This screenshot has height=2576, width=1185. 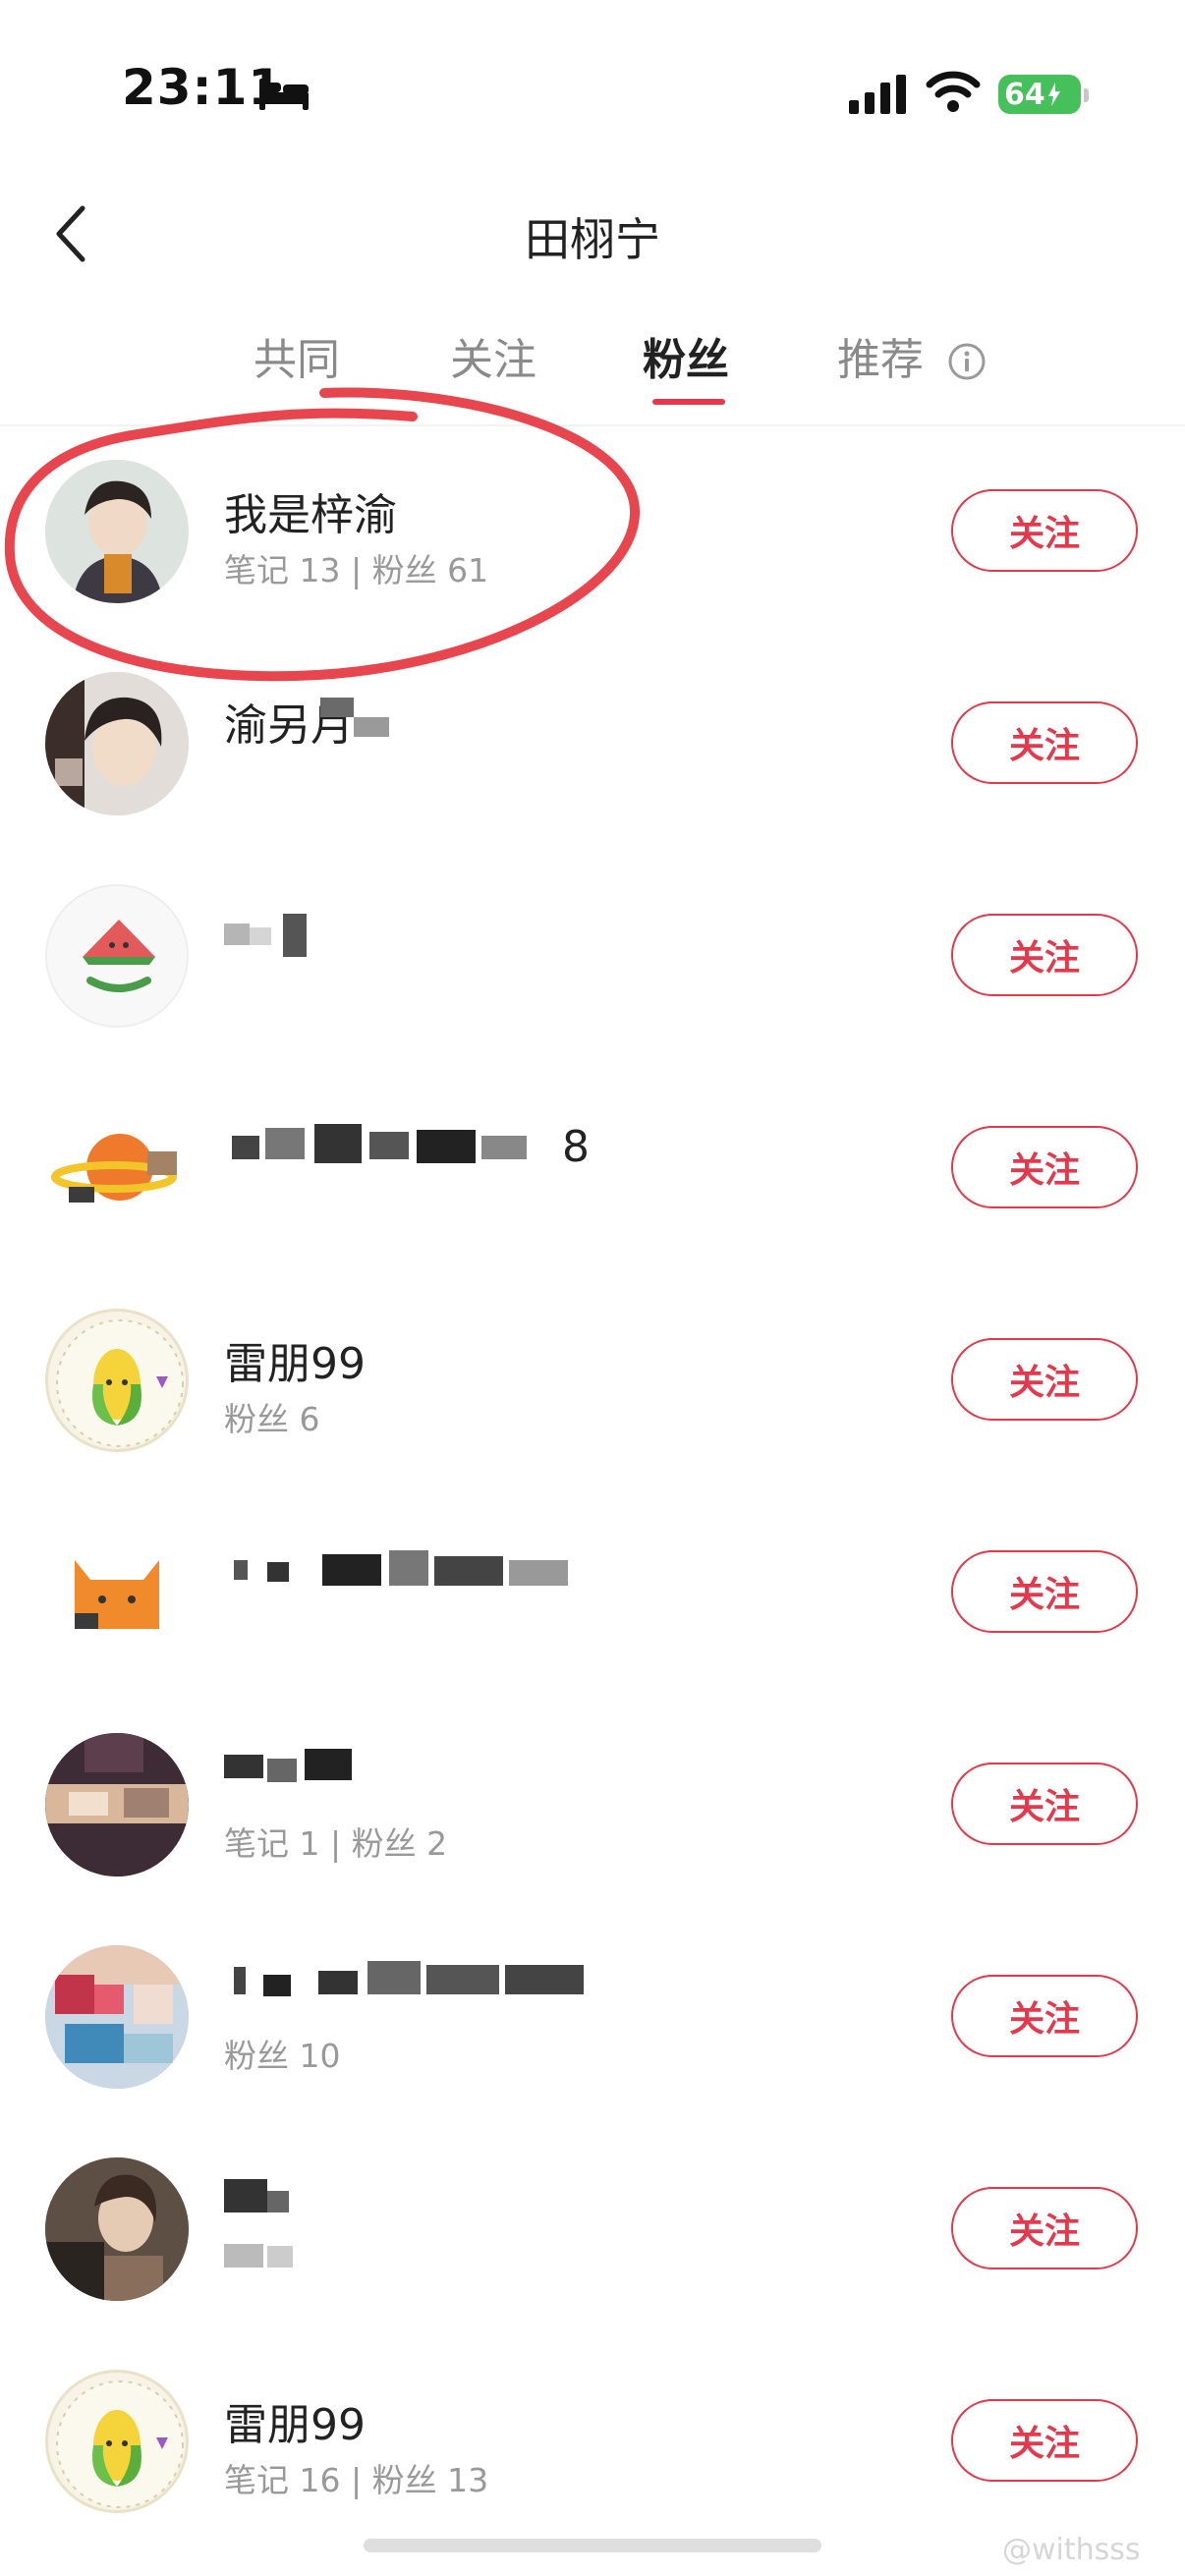 I want to click on battery-charging-icon, so click(x=1053, y=94).